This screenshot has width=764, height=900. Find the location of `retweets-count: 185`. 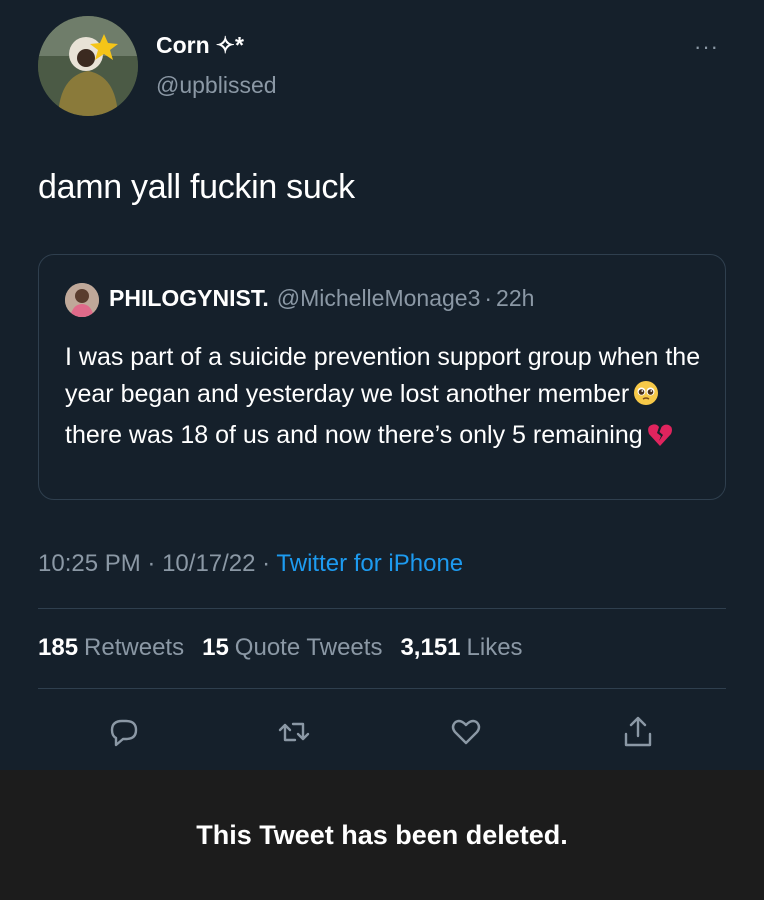

retweets-count: 185 is located at coordinates (58, 647).